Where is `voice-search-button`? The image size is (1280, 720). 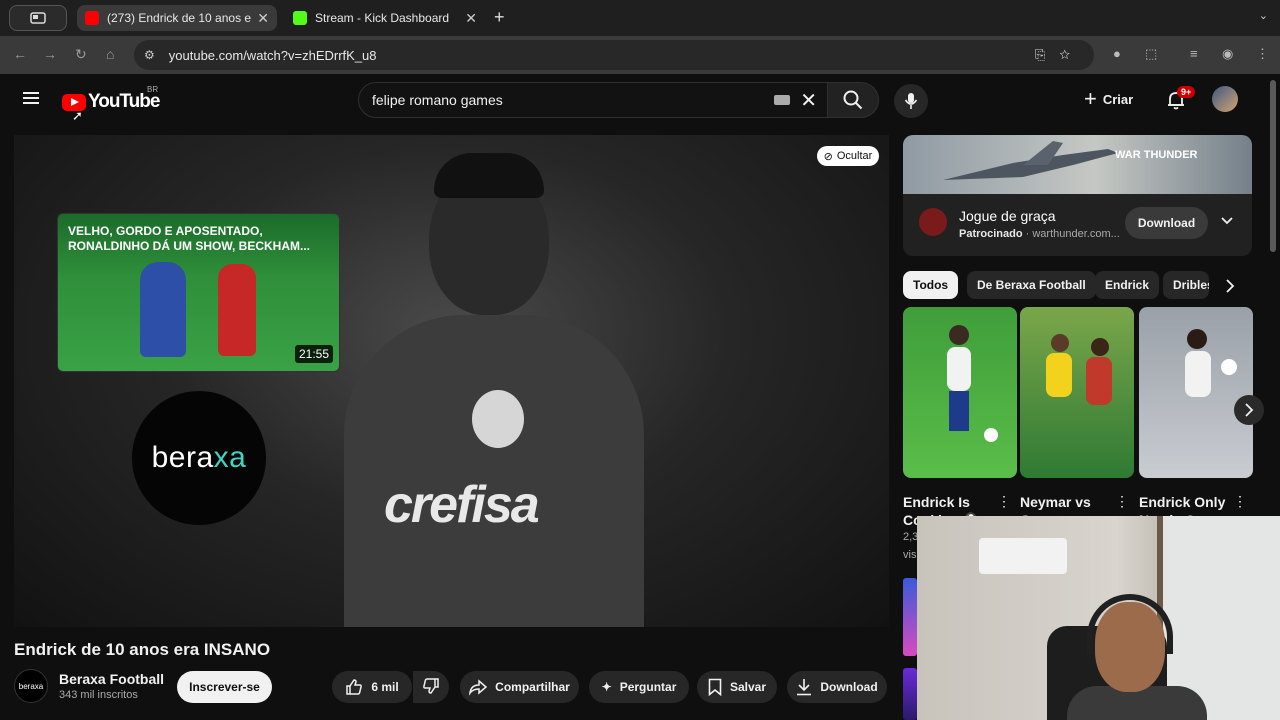 voice-search-button is located at coordinates (911, 101).